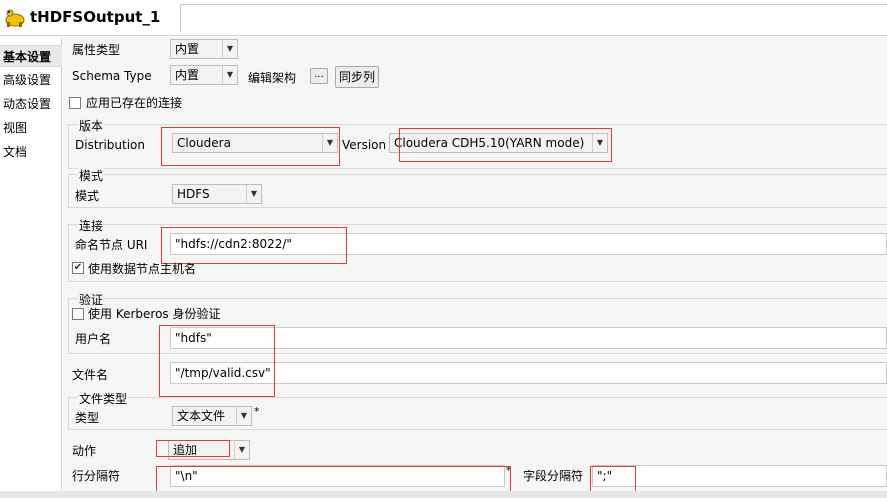  What do you see at coordinates (528, 373) in the screenshot?
I see `filename-input: "/tmp/valid.csv"` at bounding box center [528, 373].